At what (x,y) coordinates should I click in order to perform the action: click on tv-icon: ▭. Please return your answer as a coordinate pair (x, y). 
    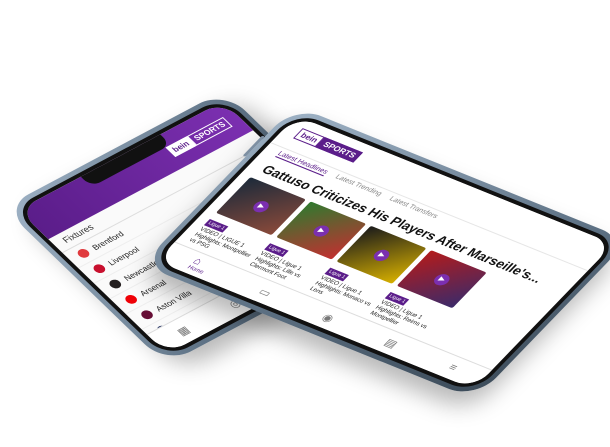
    Looking at the image, I should click on (265, 292).